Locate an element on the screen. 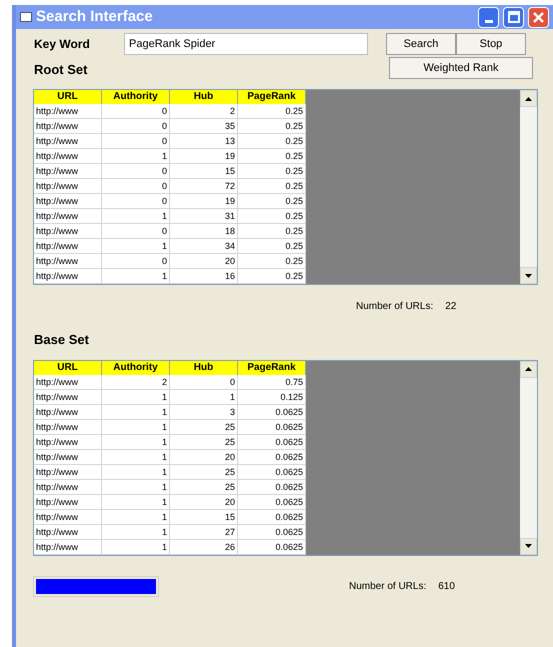 The image size is (553, 647). table-cell: 16 is located at coordinates (204, 276).